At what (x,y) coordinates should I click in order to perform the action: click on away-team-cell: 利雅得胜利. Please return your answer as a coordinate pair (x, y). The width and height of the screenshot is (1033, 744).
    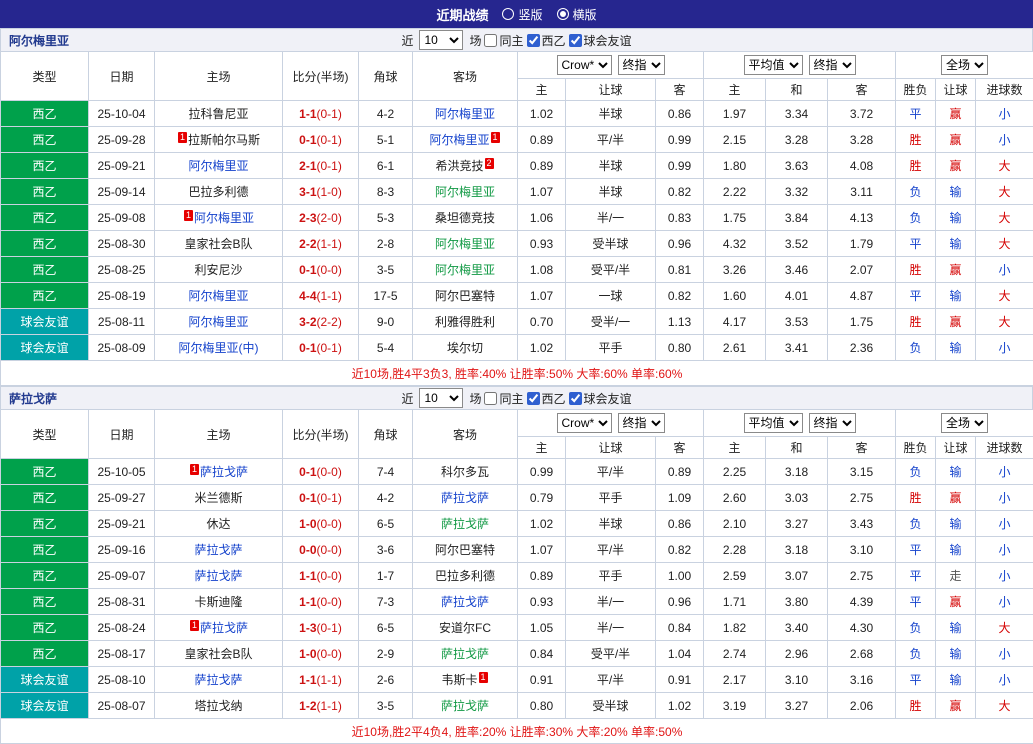
    Looking at the image, I should click on (465, 322).